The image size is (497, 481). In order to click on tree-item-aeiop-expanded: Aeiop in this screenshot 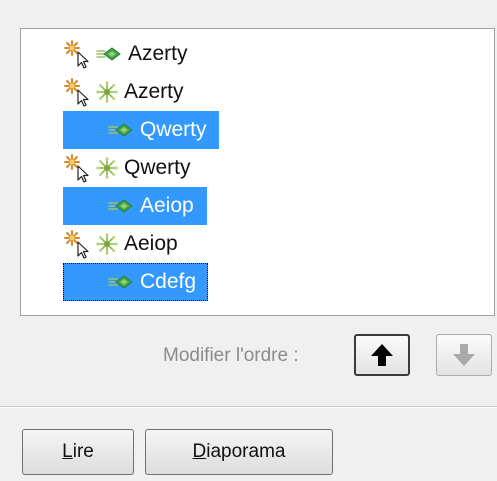, I will do `click(121, 244)`.